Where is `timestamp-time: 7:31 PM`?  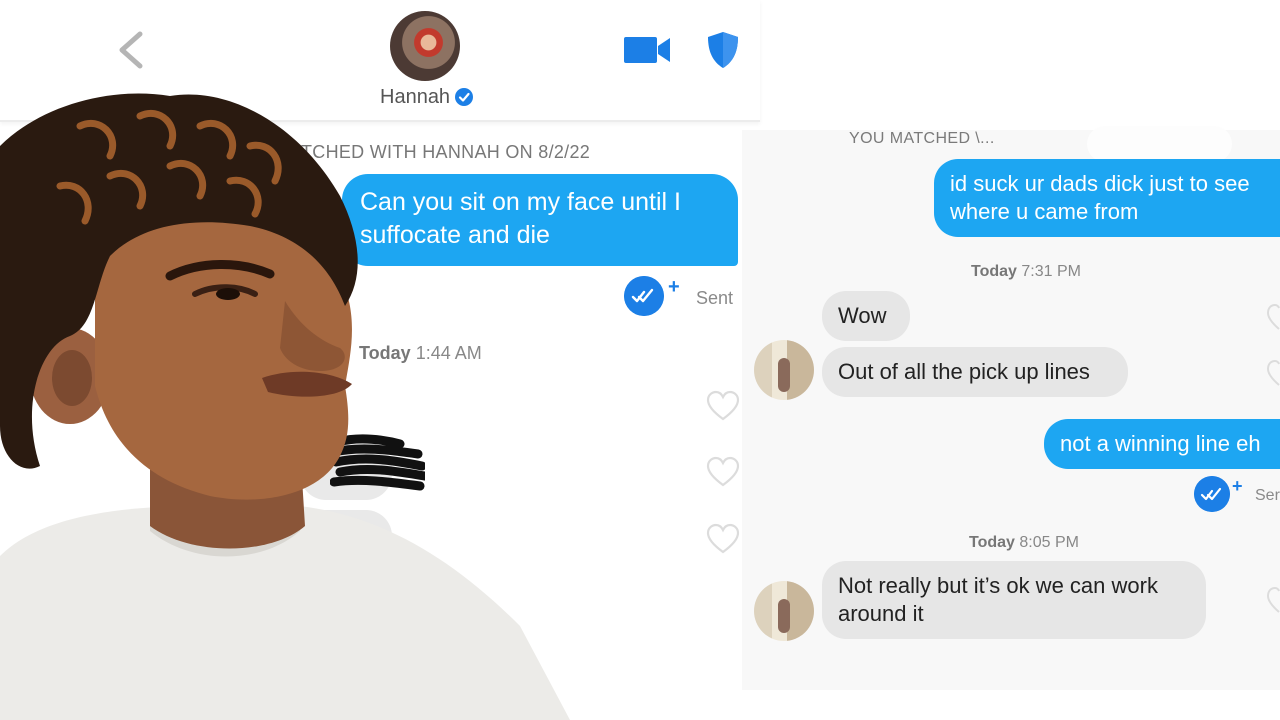 timestamp-time: 7:31 PM is located at coordinates (1051, 271).